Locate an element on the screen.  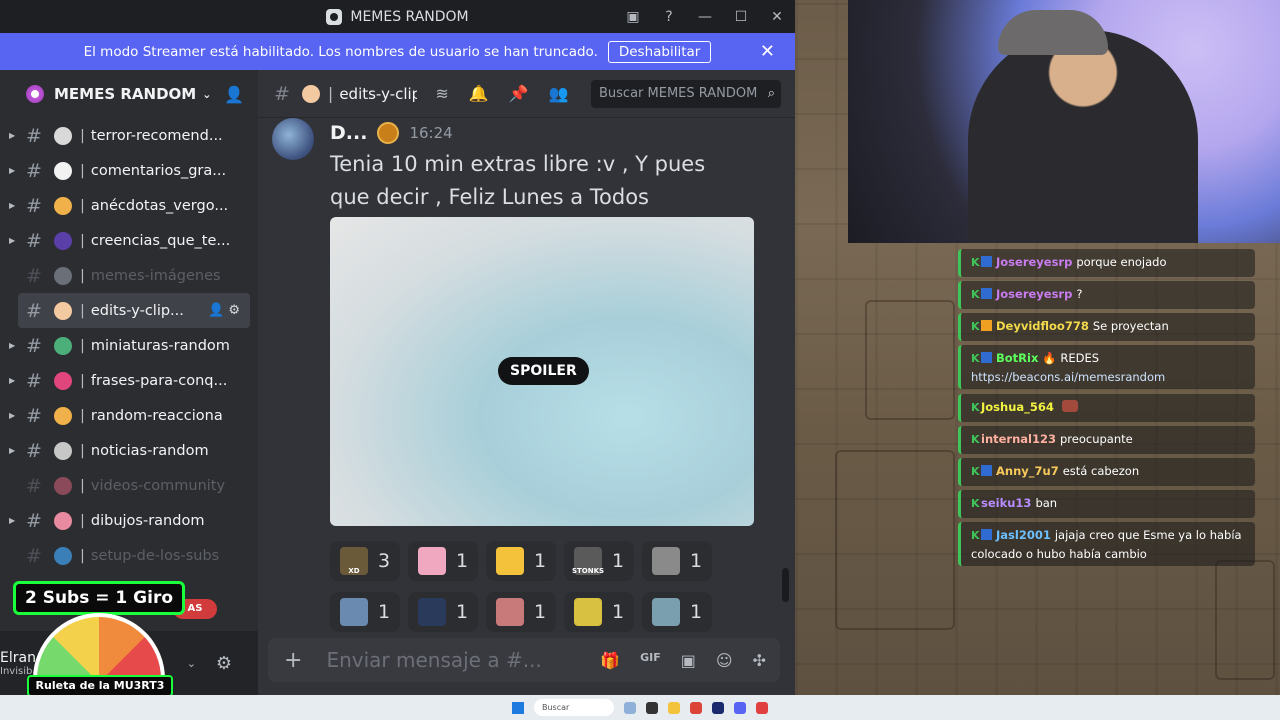
file-explorer-icon is located at coordinates (674, 707).